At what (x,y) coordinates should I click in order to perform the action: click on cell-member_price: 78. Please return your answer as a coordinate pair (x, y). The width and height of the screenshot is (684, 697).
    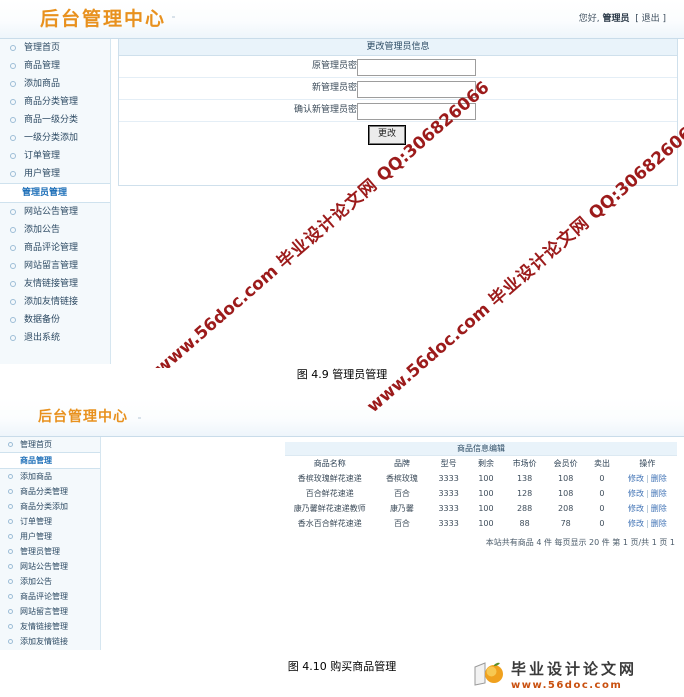
    Looking at the image, I should click on (565, 523).